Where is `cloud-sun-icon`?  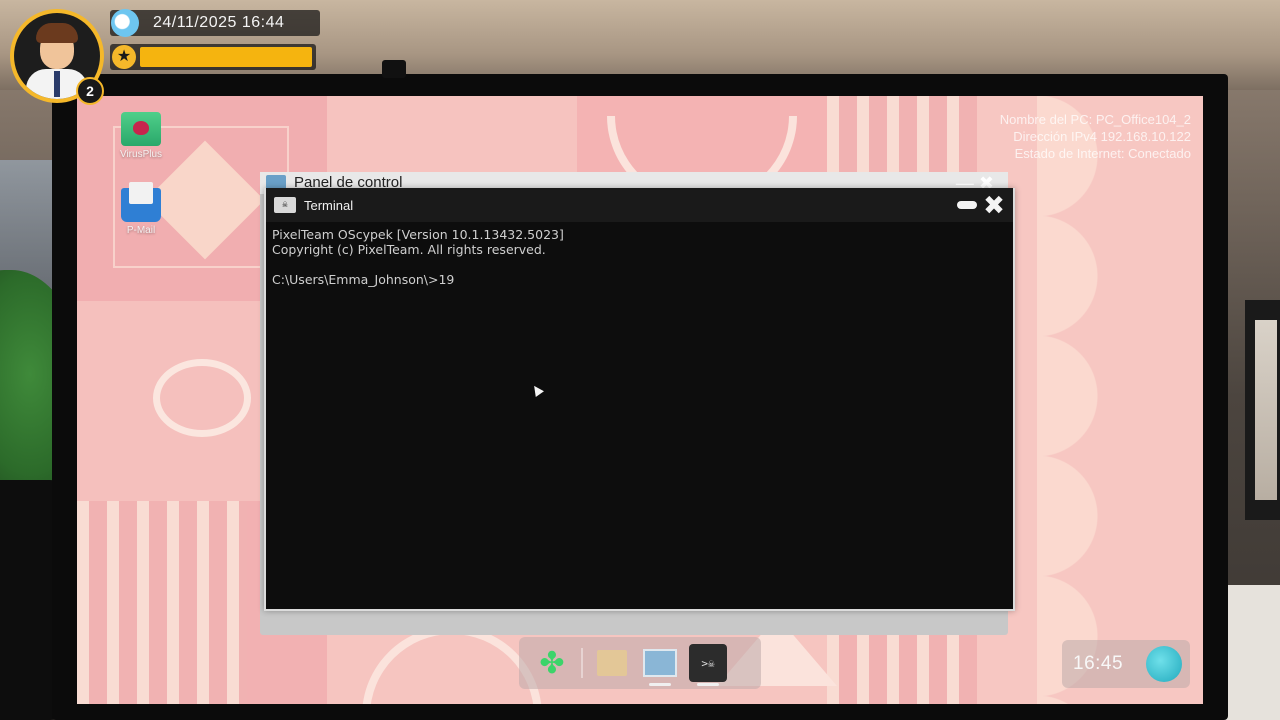
cloud-sun-icon is located at coordinates (125, 23).